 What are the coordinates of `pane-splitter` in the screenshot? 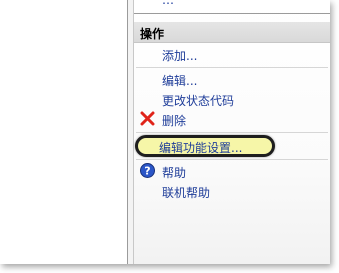 It's located at (130, 132).